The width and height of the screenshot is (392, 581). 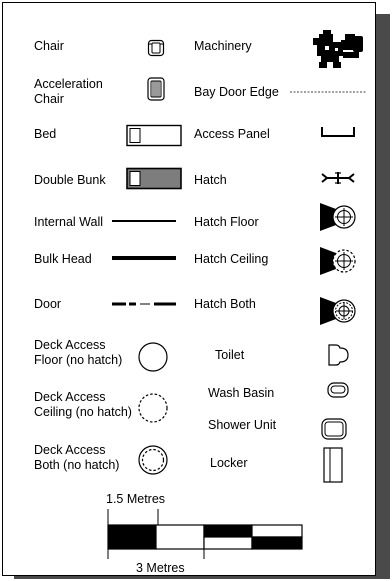 I want to click on label-acceleration-chair: Acceleration Chair, so click(x=68, y=91).